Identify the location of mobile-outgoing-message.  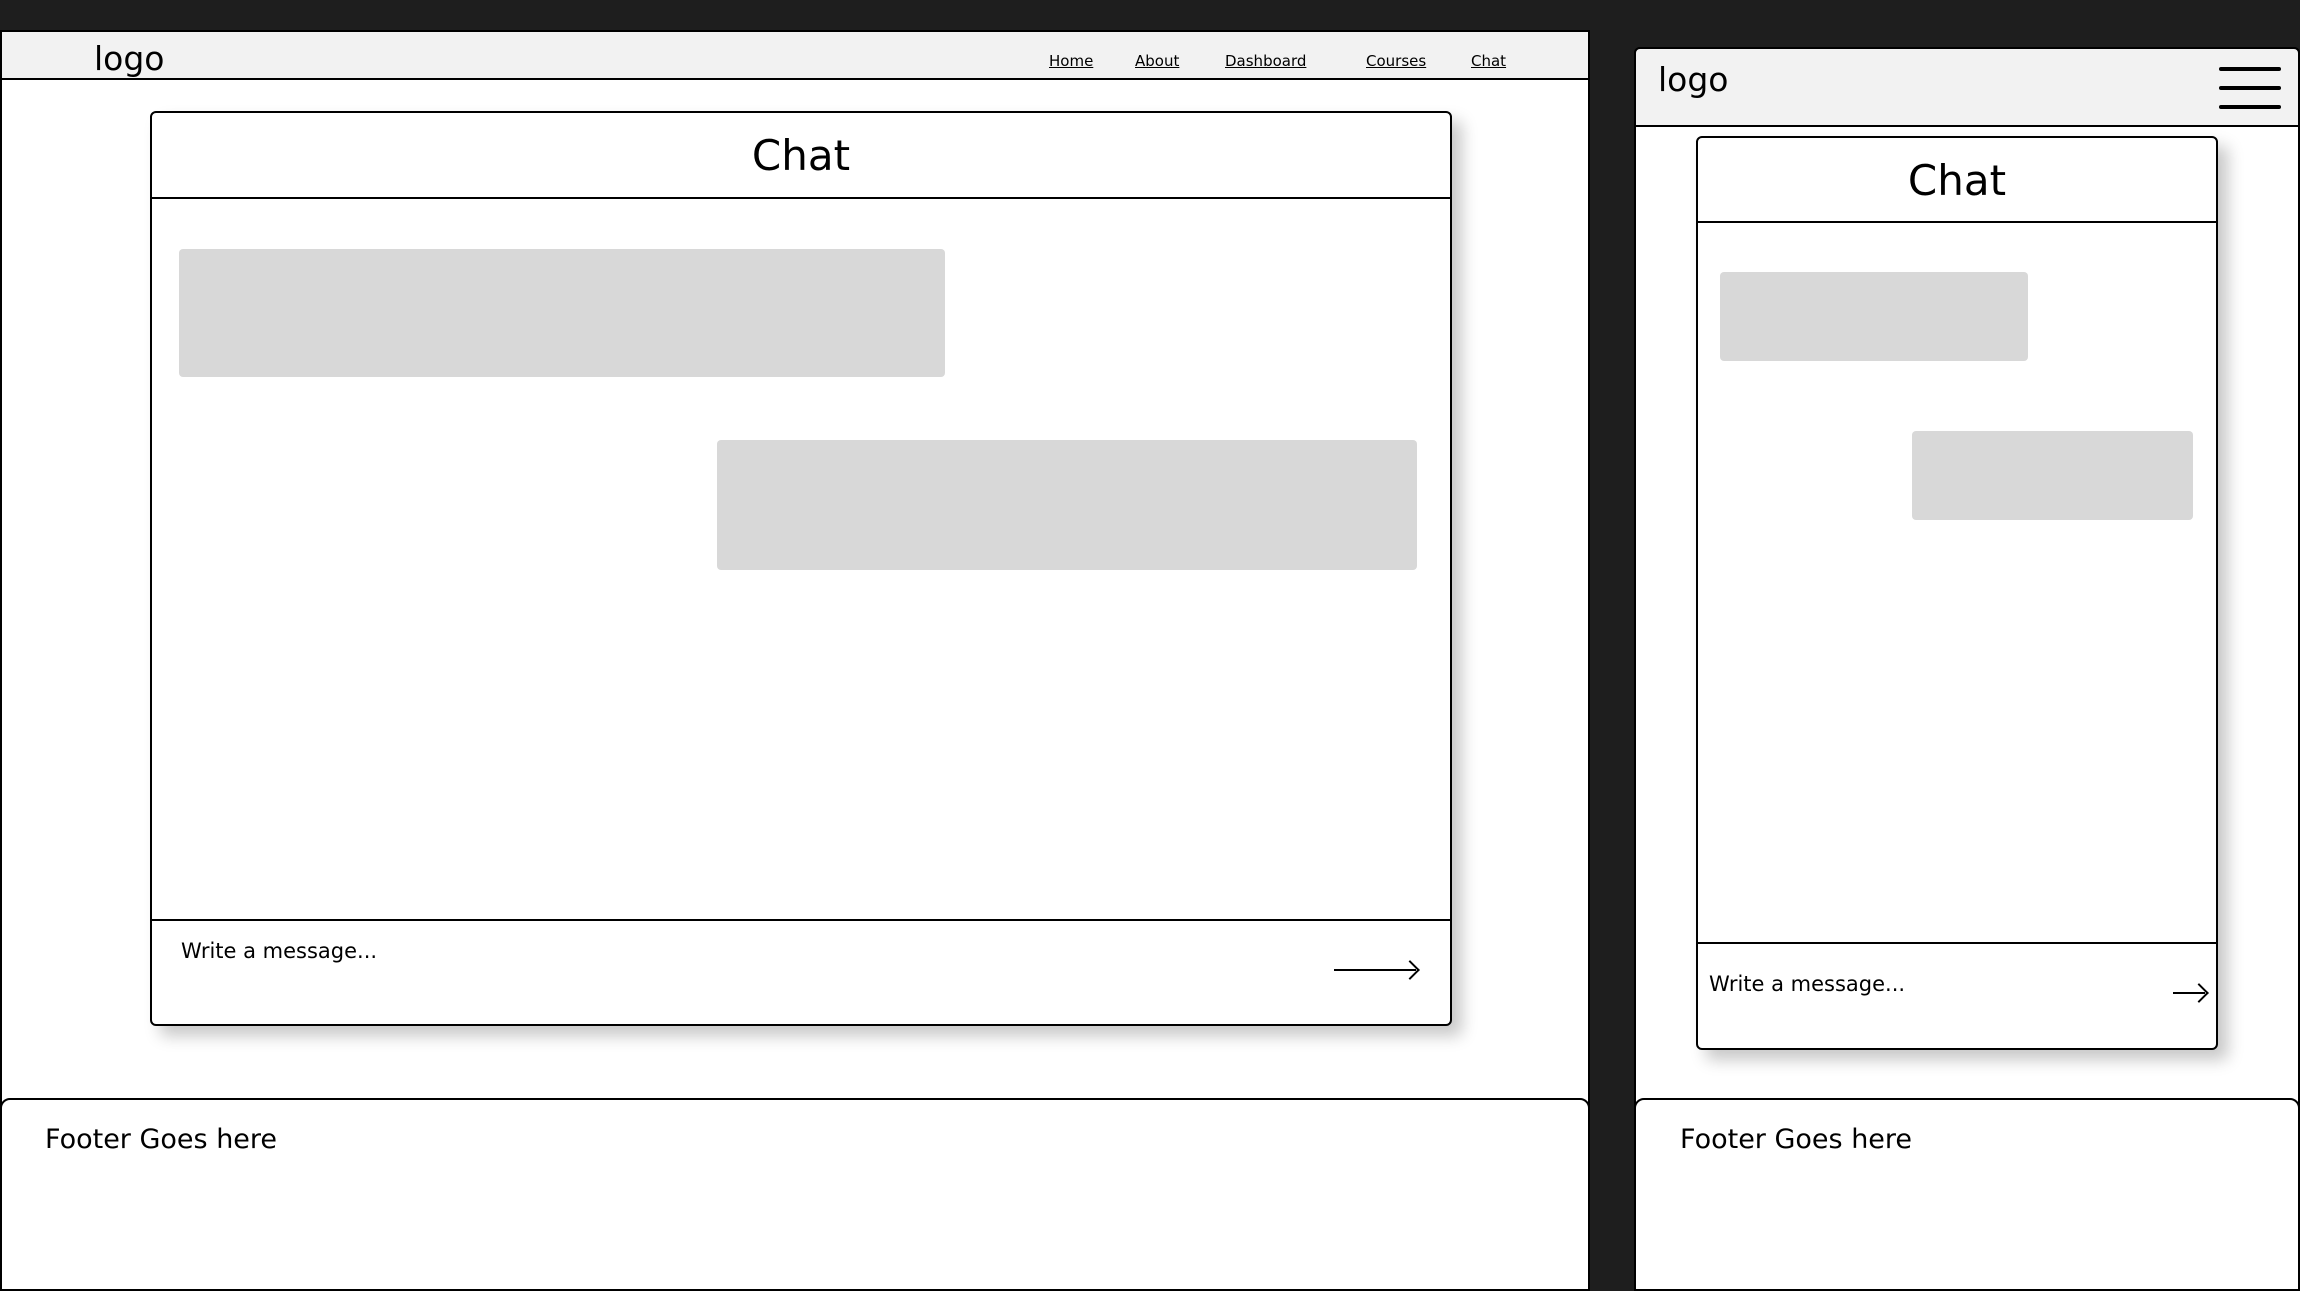
(2052, 475).